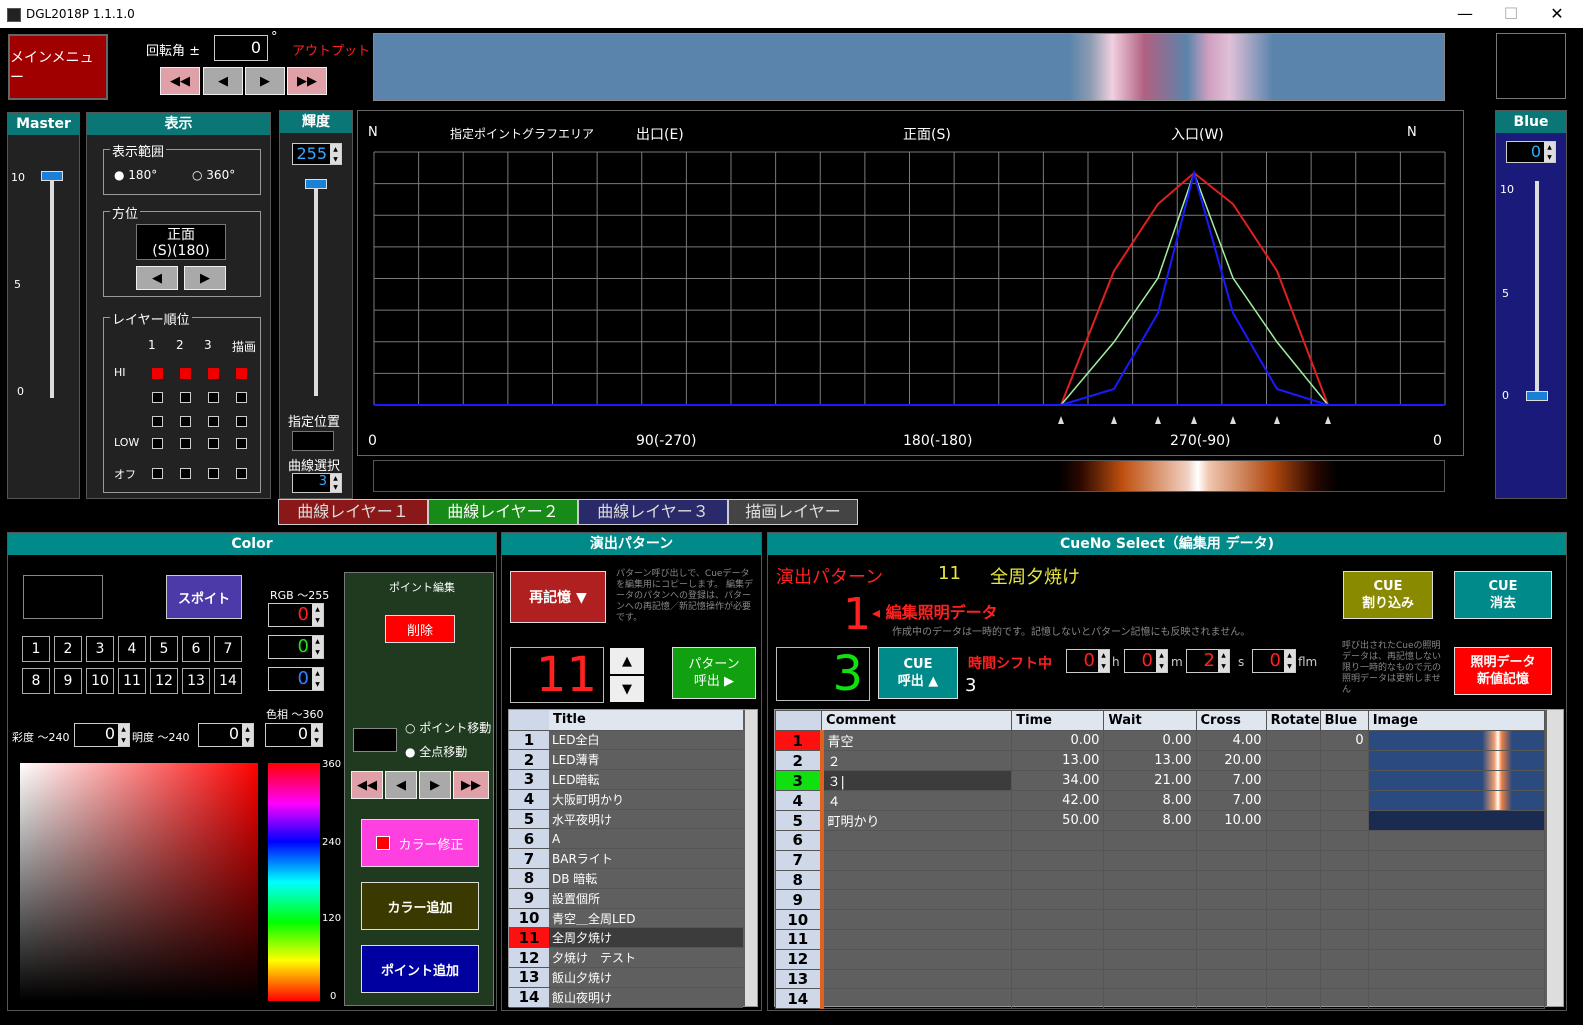 Image resolution: width=1583 pixels, height=1025 pixels. What do you see at coordinates (316, 184) in the screenshot?
I see `brightness-slider-thumb` at bounding box center [316, 184].